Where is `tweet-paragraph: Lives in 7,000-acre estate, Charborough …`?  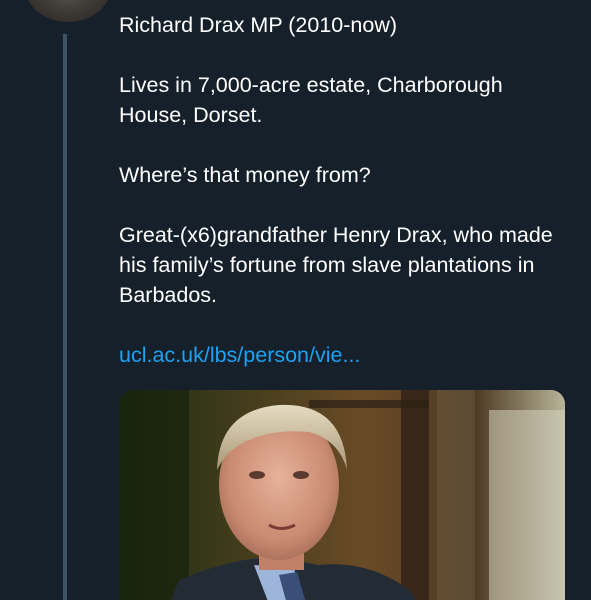 tweet-paragraph: Lives in 7,000-acre estate, Charborough … is located at coordinates (314, 100).